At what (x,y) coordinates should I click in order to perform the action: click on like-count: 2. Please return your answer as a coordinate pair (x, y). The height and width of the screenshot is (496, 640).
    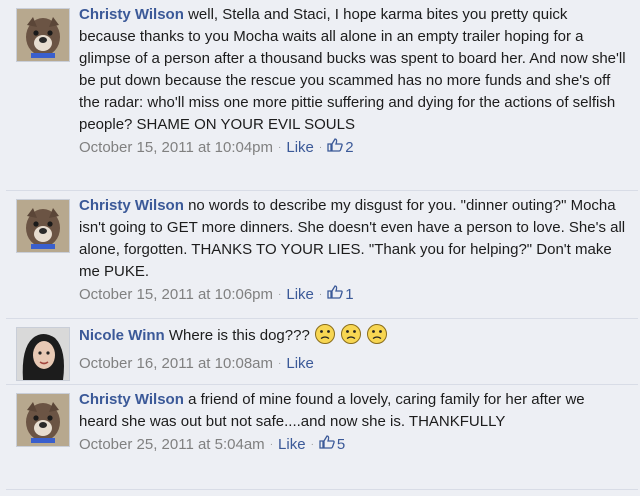
    Looking at the image, I should click on (349, 147).